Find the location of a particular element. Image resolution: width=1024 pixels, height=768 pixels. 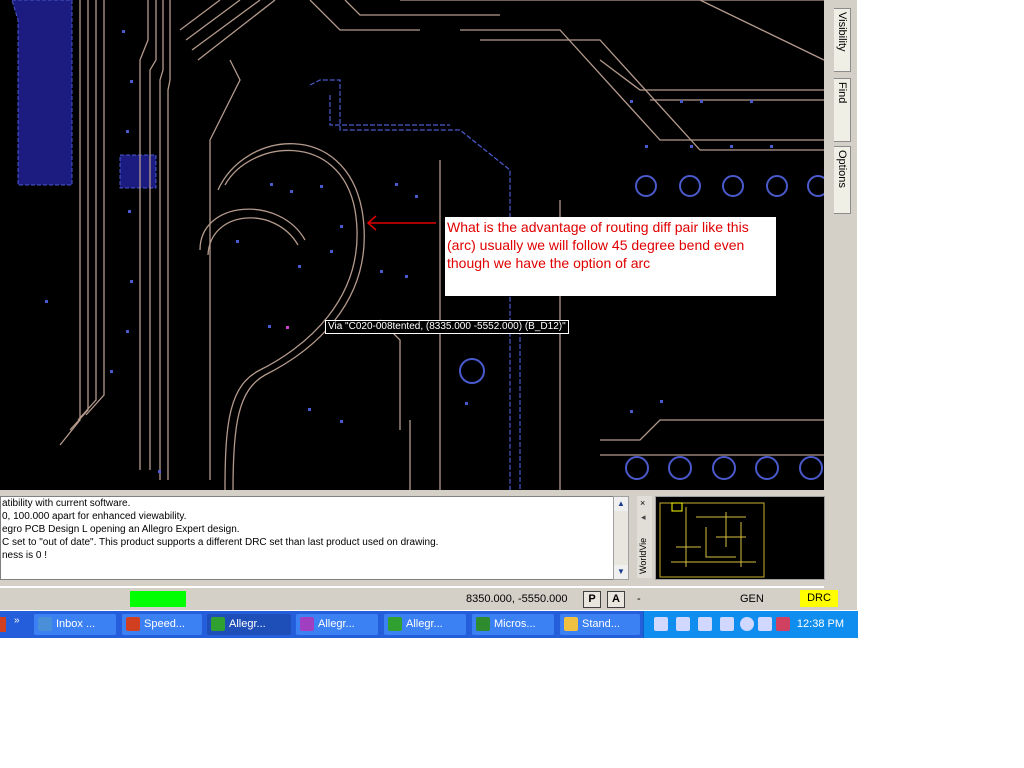

scroll-down-icon: ▼ is located at coordinates (621, 572).